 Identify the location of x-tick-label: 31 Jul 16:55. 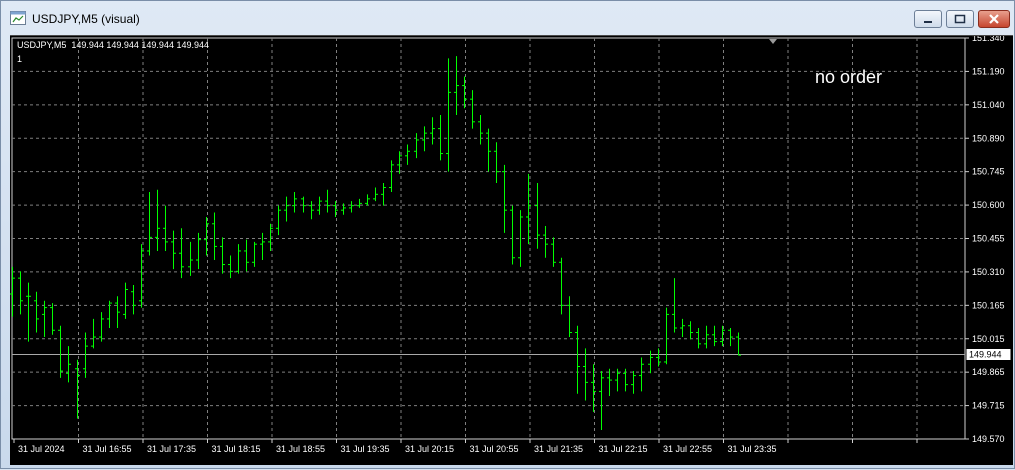
(107, 449).